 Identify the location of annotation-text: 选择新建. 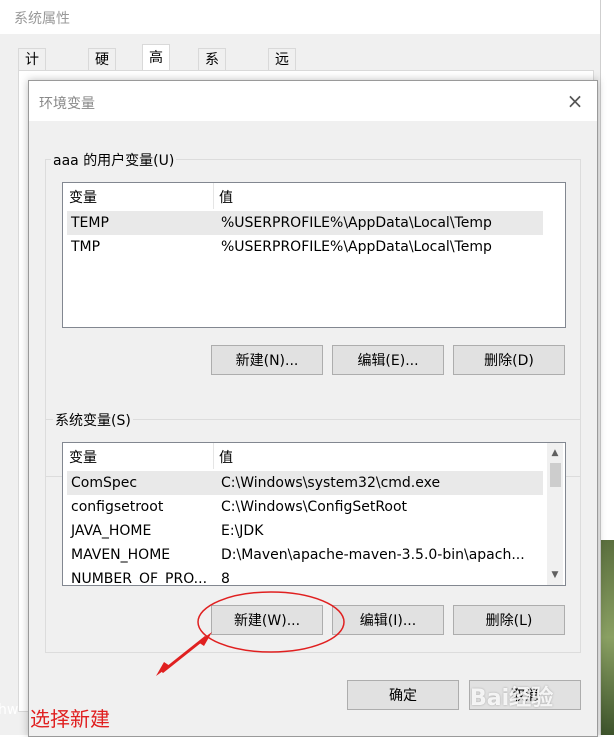
(70, 719).